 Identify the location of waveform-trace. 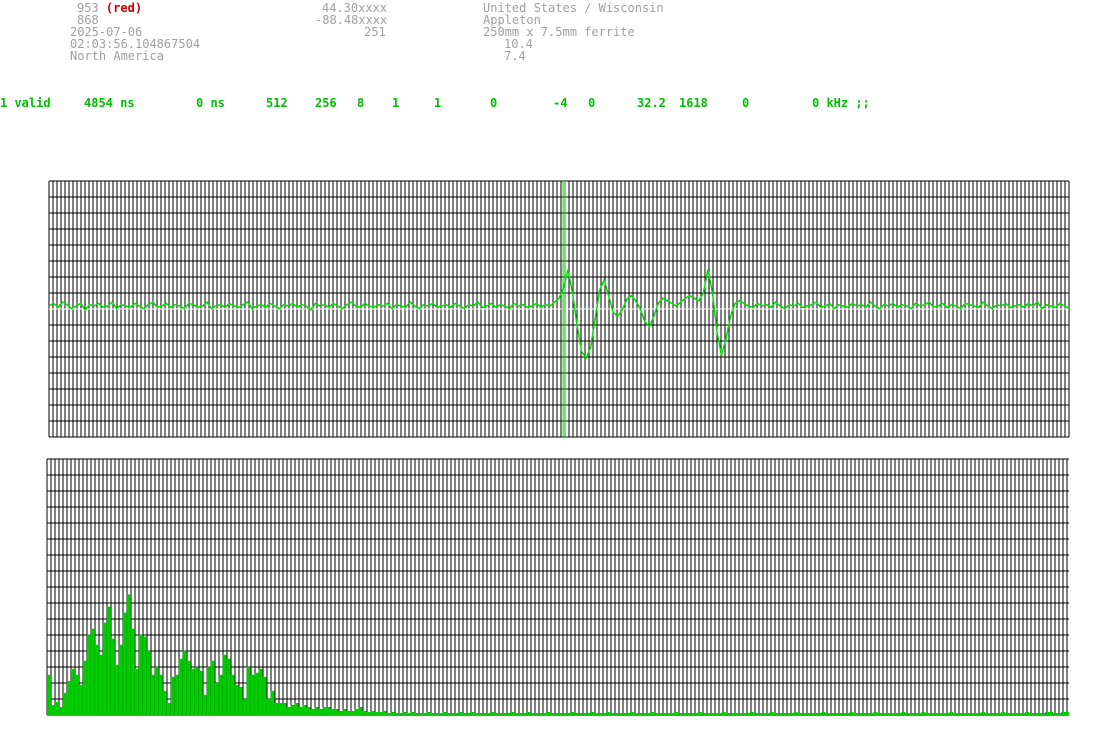
(559, 314).